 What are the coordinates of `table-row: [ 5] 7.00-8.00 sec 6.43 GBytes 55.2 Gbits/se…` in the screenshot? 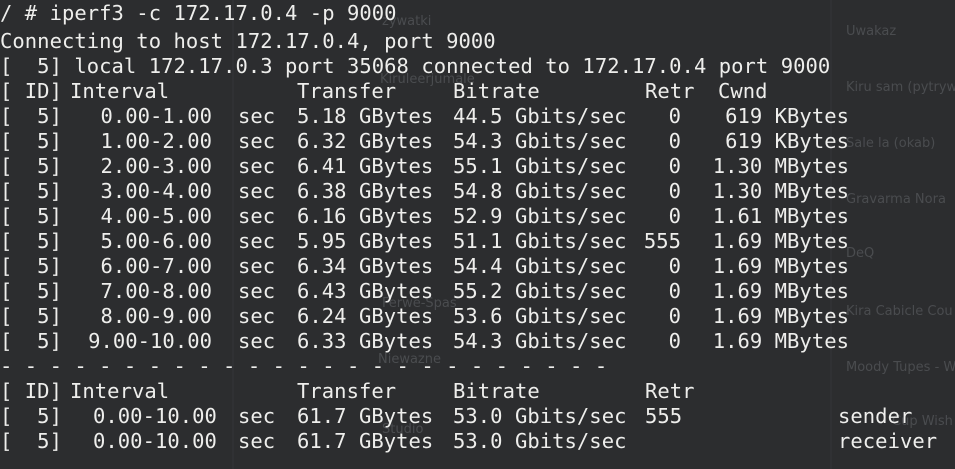 It's located at (477, 291).